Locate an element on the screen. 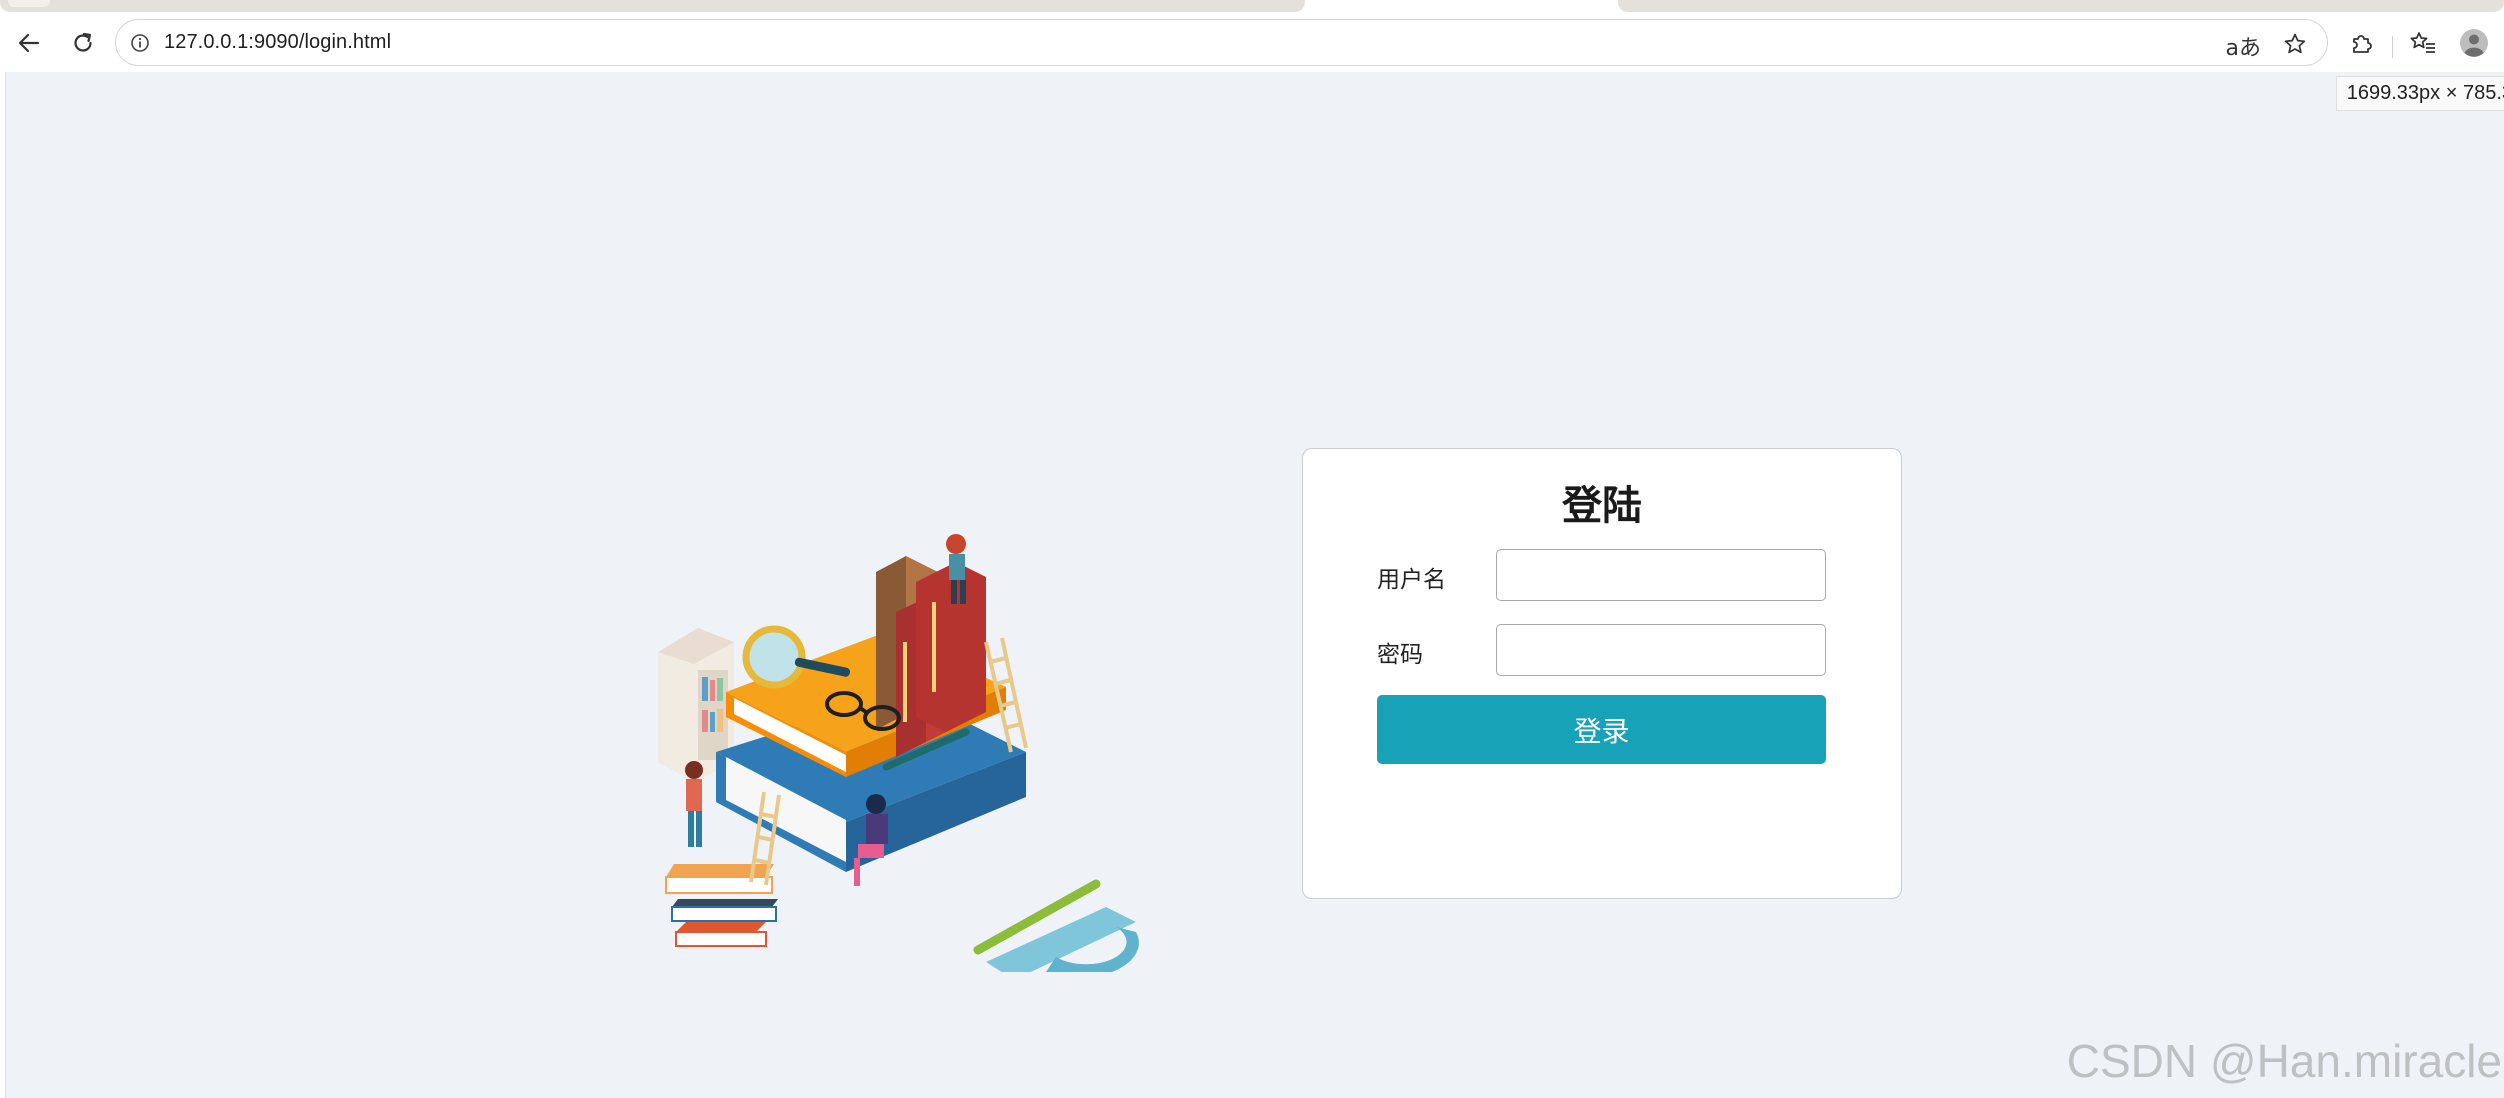  url-text: 127.0.0.1:9090/login.html is located at coordinates (277, 42).